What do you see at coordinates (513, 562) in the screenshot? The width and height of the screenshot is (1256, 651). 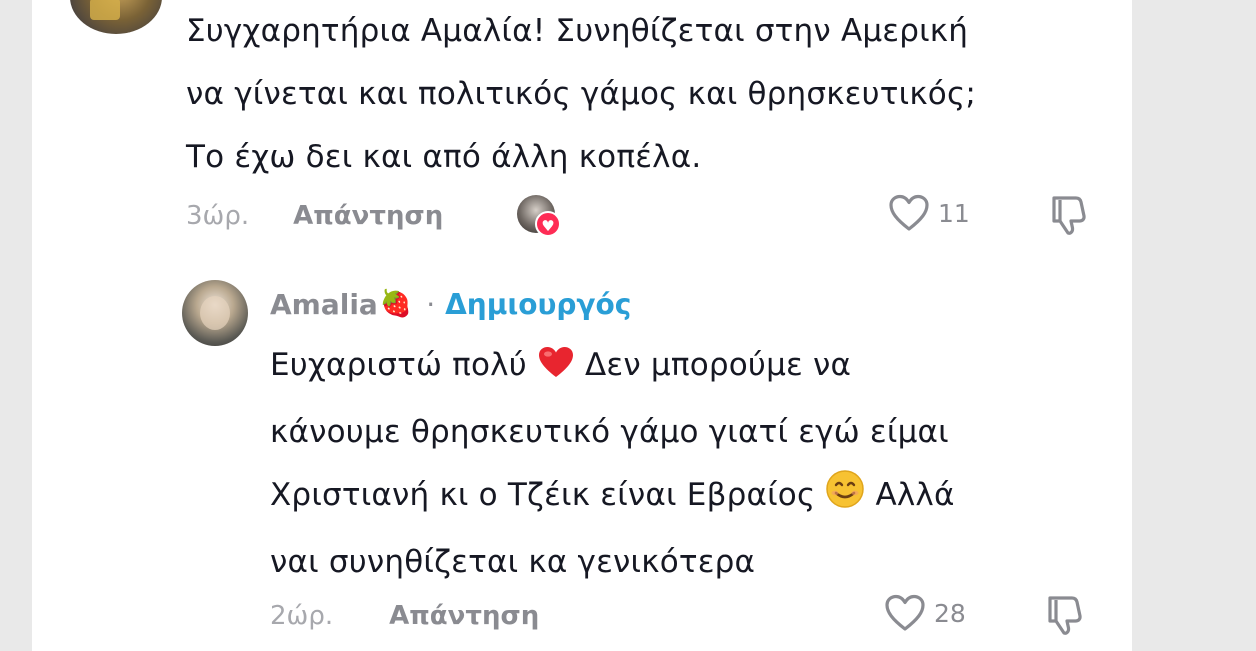 I see `reply-line: ναι συνηθίζεται κα γενικότερα` at bounding box center [513, 562].